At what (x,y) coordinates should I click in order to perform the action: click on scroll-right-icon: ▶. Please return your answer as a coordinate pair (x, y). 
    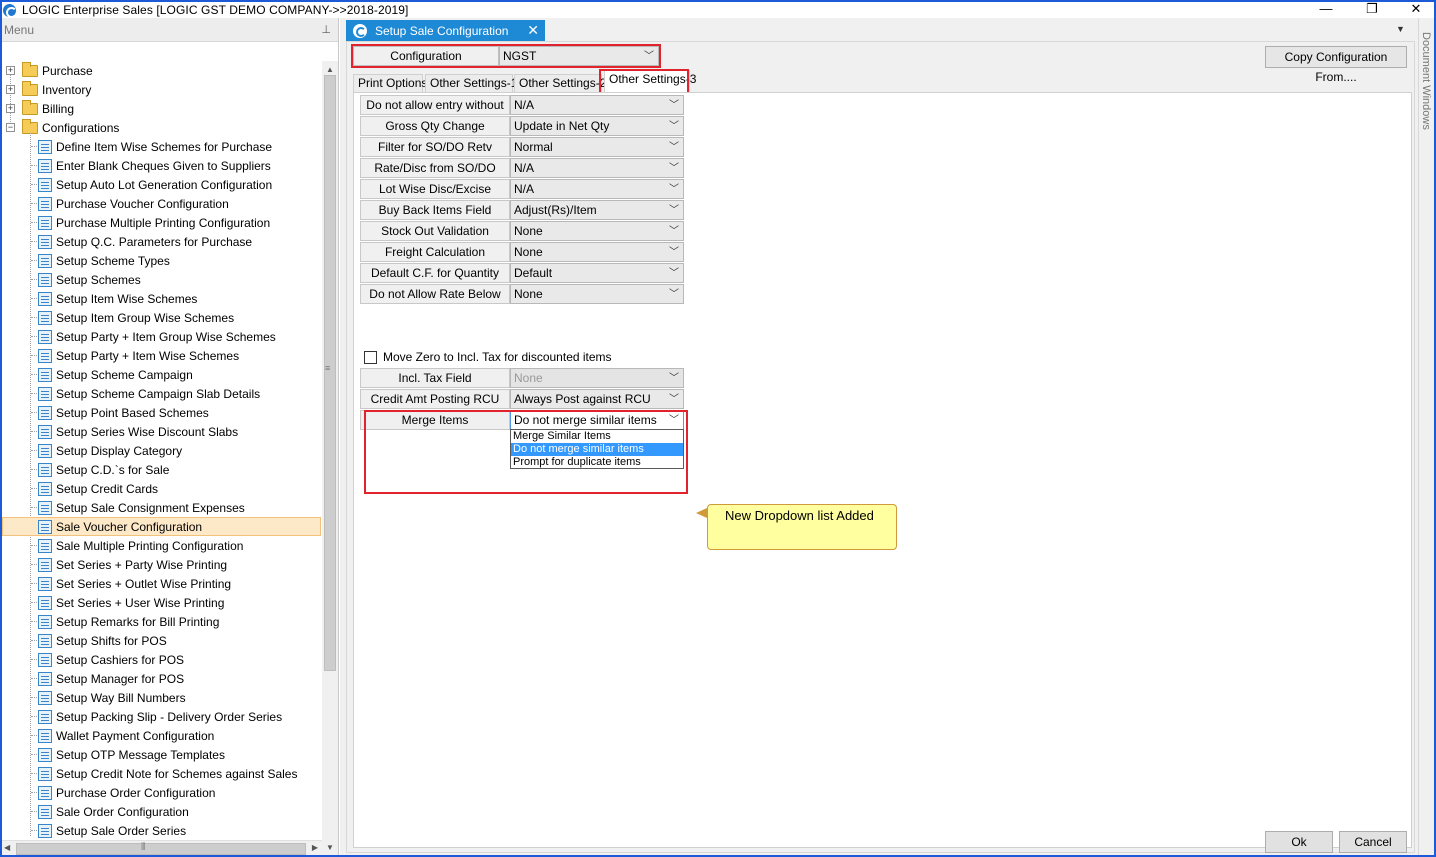
    Looking at the image, I should click on (315, 847).